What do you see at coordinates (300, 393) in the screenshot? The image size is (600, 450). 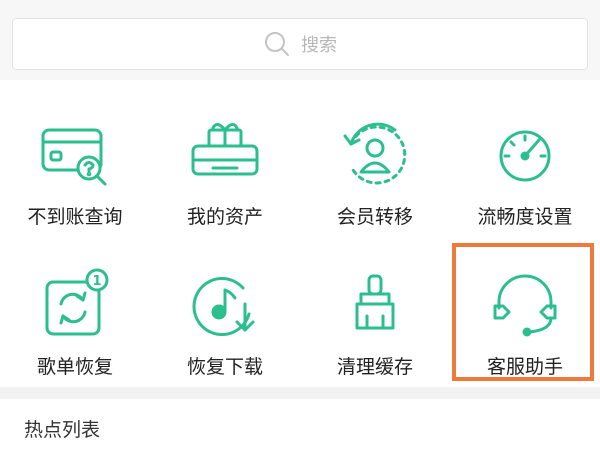 I see `section-divider` at bounding box center [300, 393].